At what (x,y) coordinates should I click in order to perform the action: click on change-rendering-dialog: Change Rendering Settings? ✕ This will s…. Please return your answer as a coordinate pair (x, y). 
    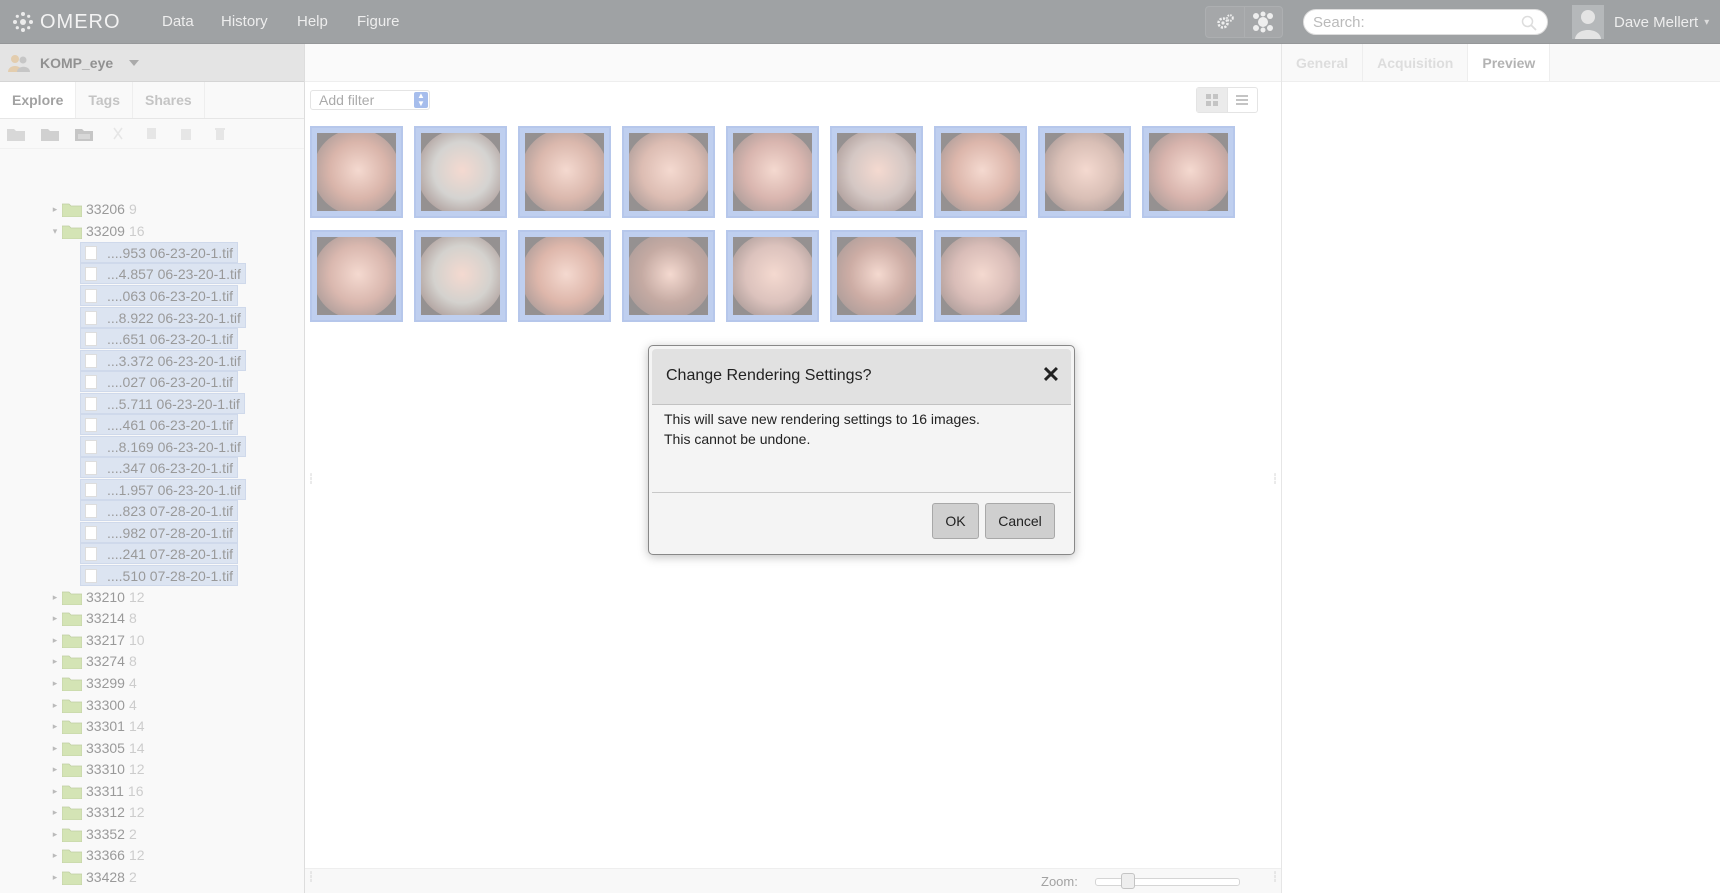
    Looking at the image, I should click on (861, 450).